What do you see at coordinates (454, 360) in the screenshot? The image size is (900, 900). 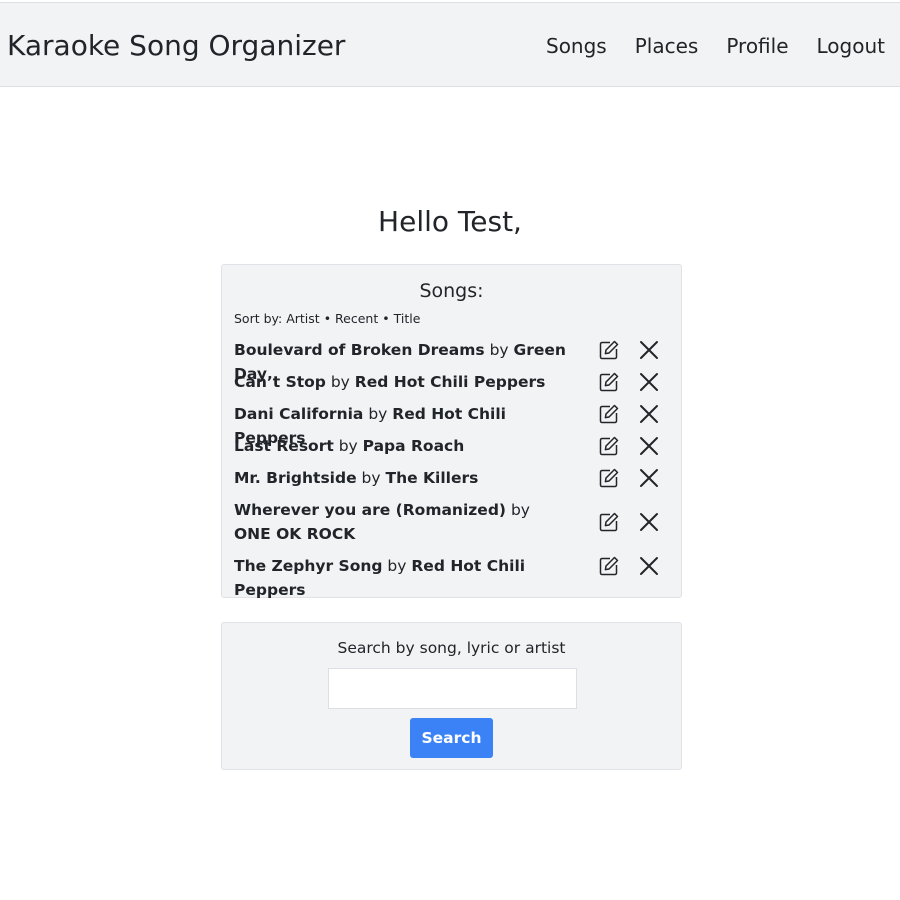 I see `song-row: Boulevard of Broken Dreams by Green Day` at bounding box center [454, 360].